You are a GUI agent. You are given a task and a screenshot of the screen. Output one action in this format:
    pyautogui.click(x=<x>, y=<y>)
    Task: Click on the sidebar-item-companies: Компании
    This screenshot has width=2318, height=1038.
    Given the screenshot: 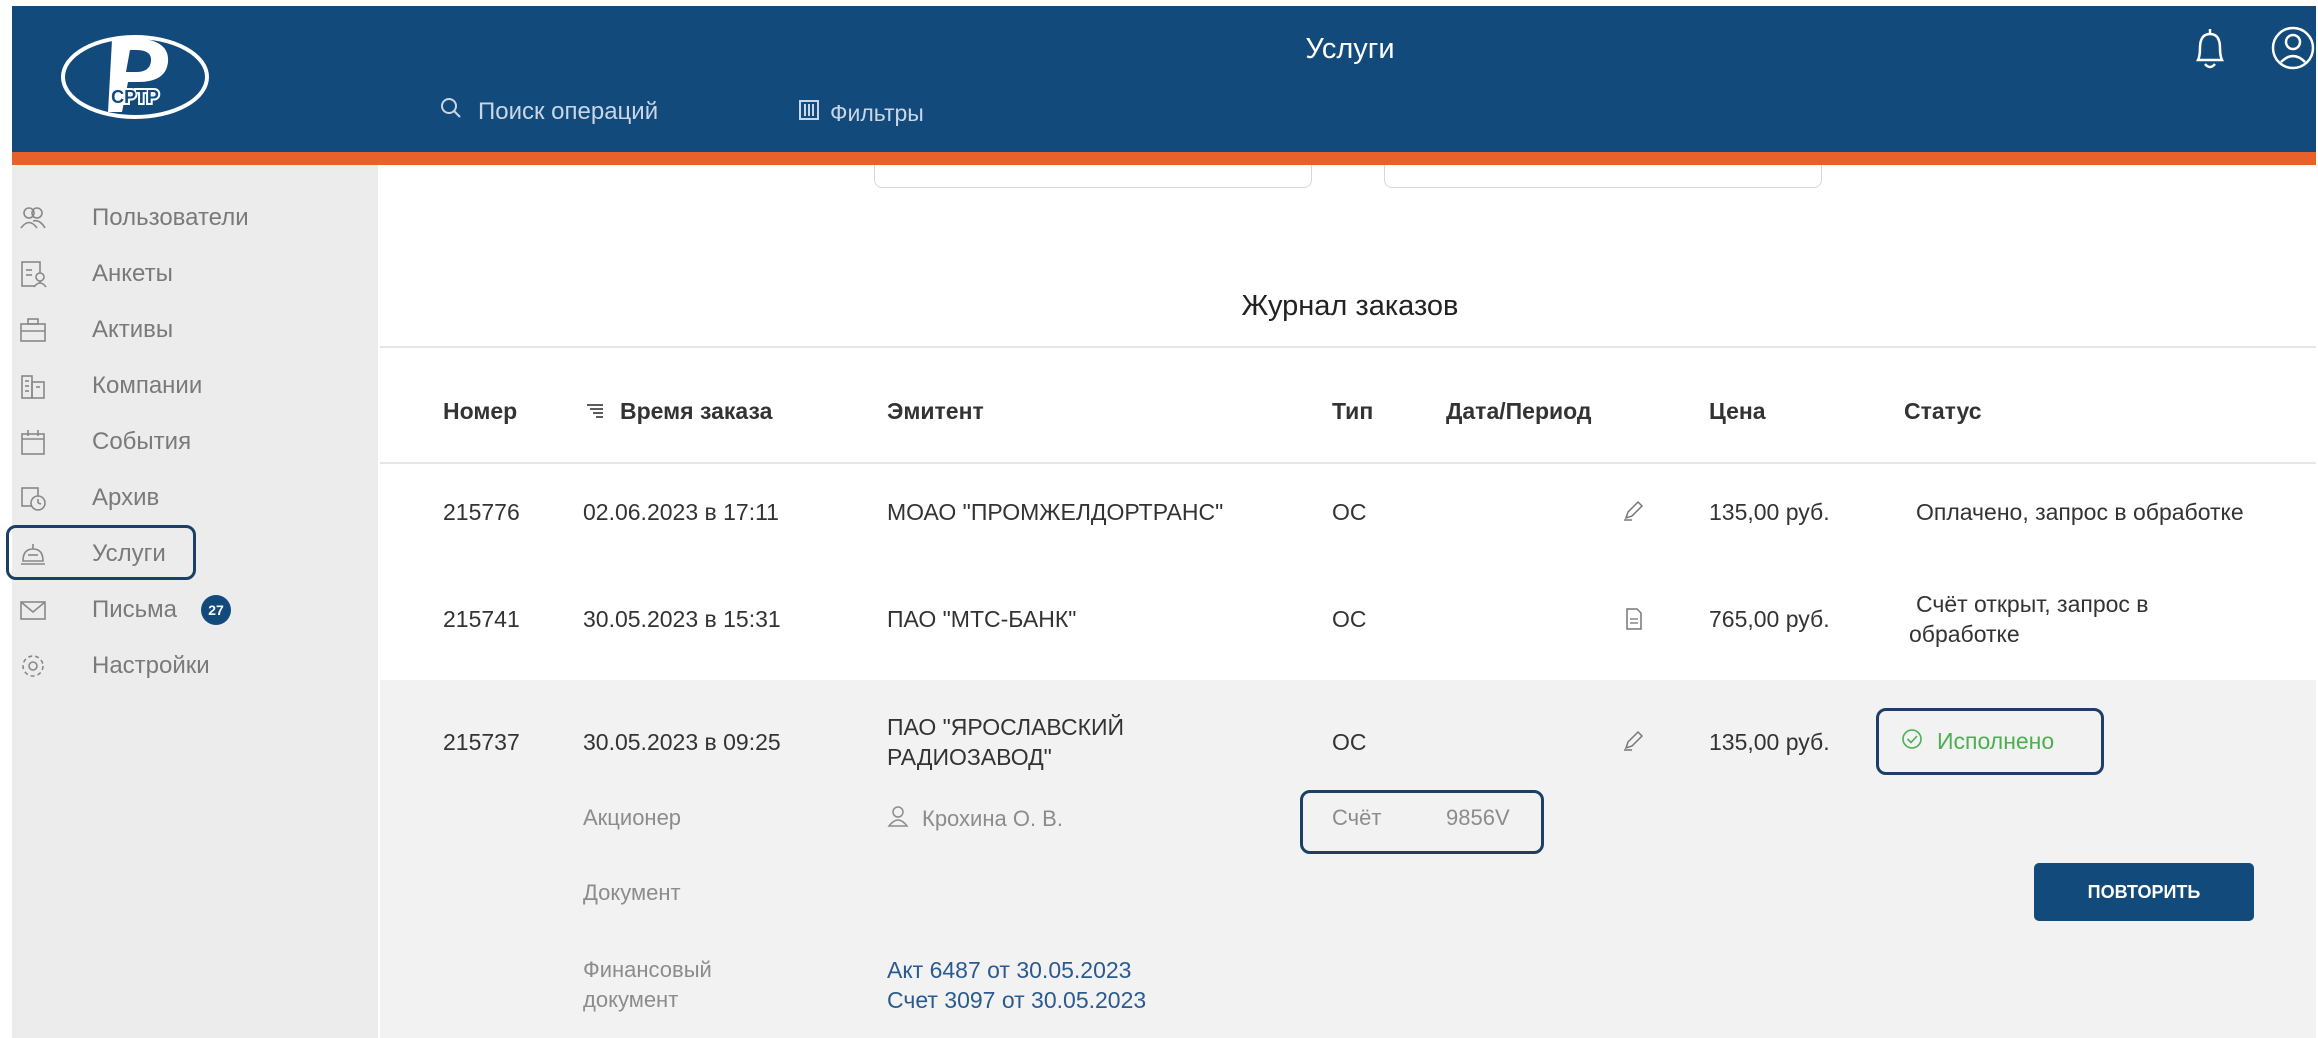 What is the action you would take?
    pyautogui.click(x=101, y=386)
    